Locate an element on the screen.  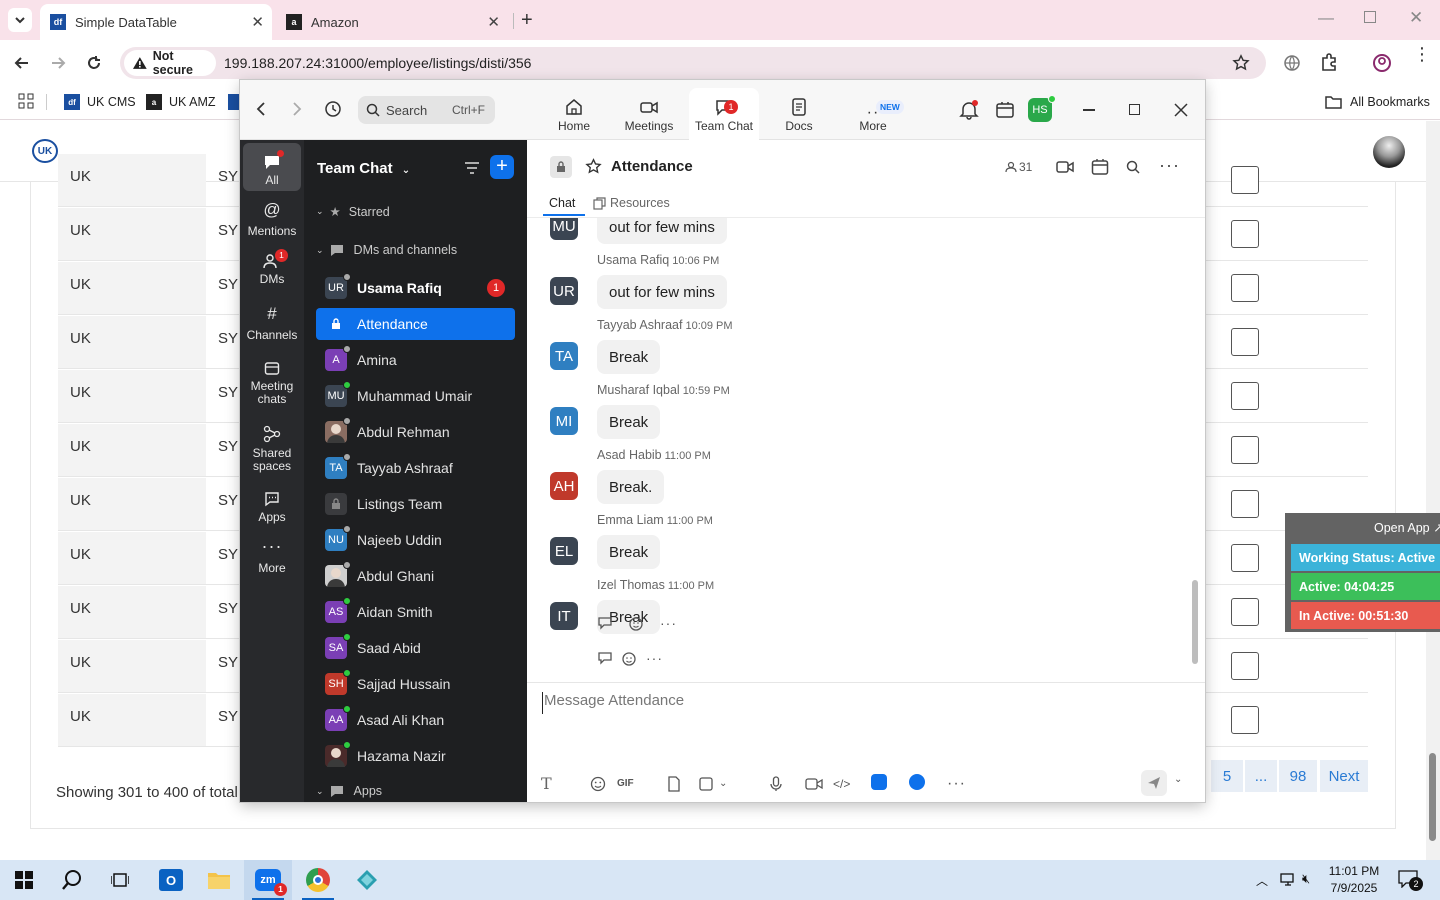
sidebar-chat-item: SH Sajjad Hussain is located at coordinates (415, 684).